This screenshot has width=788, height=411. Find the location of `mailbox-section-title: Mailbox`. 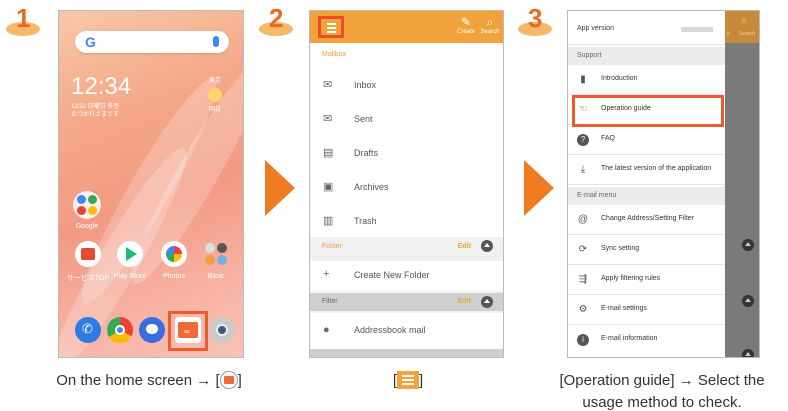

mailbox-section-title: Mailbox is located at coordinates (334, 54).